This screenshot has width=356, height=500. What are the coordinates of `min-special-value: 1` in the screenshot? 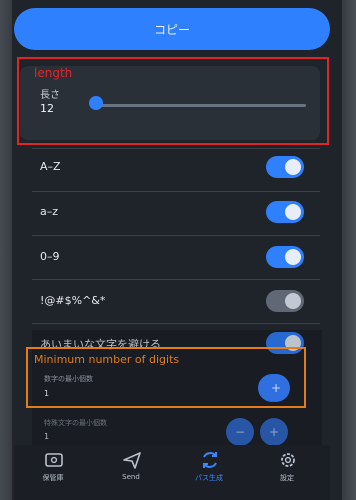 It's located at (47, 436).